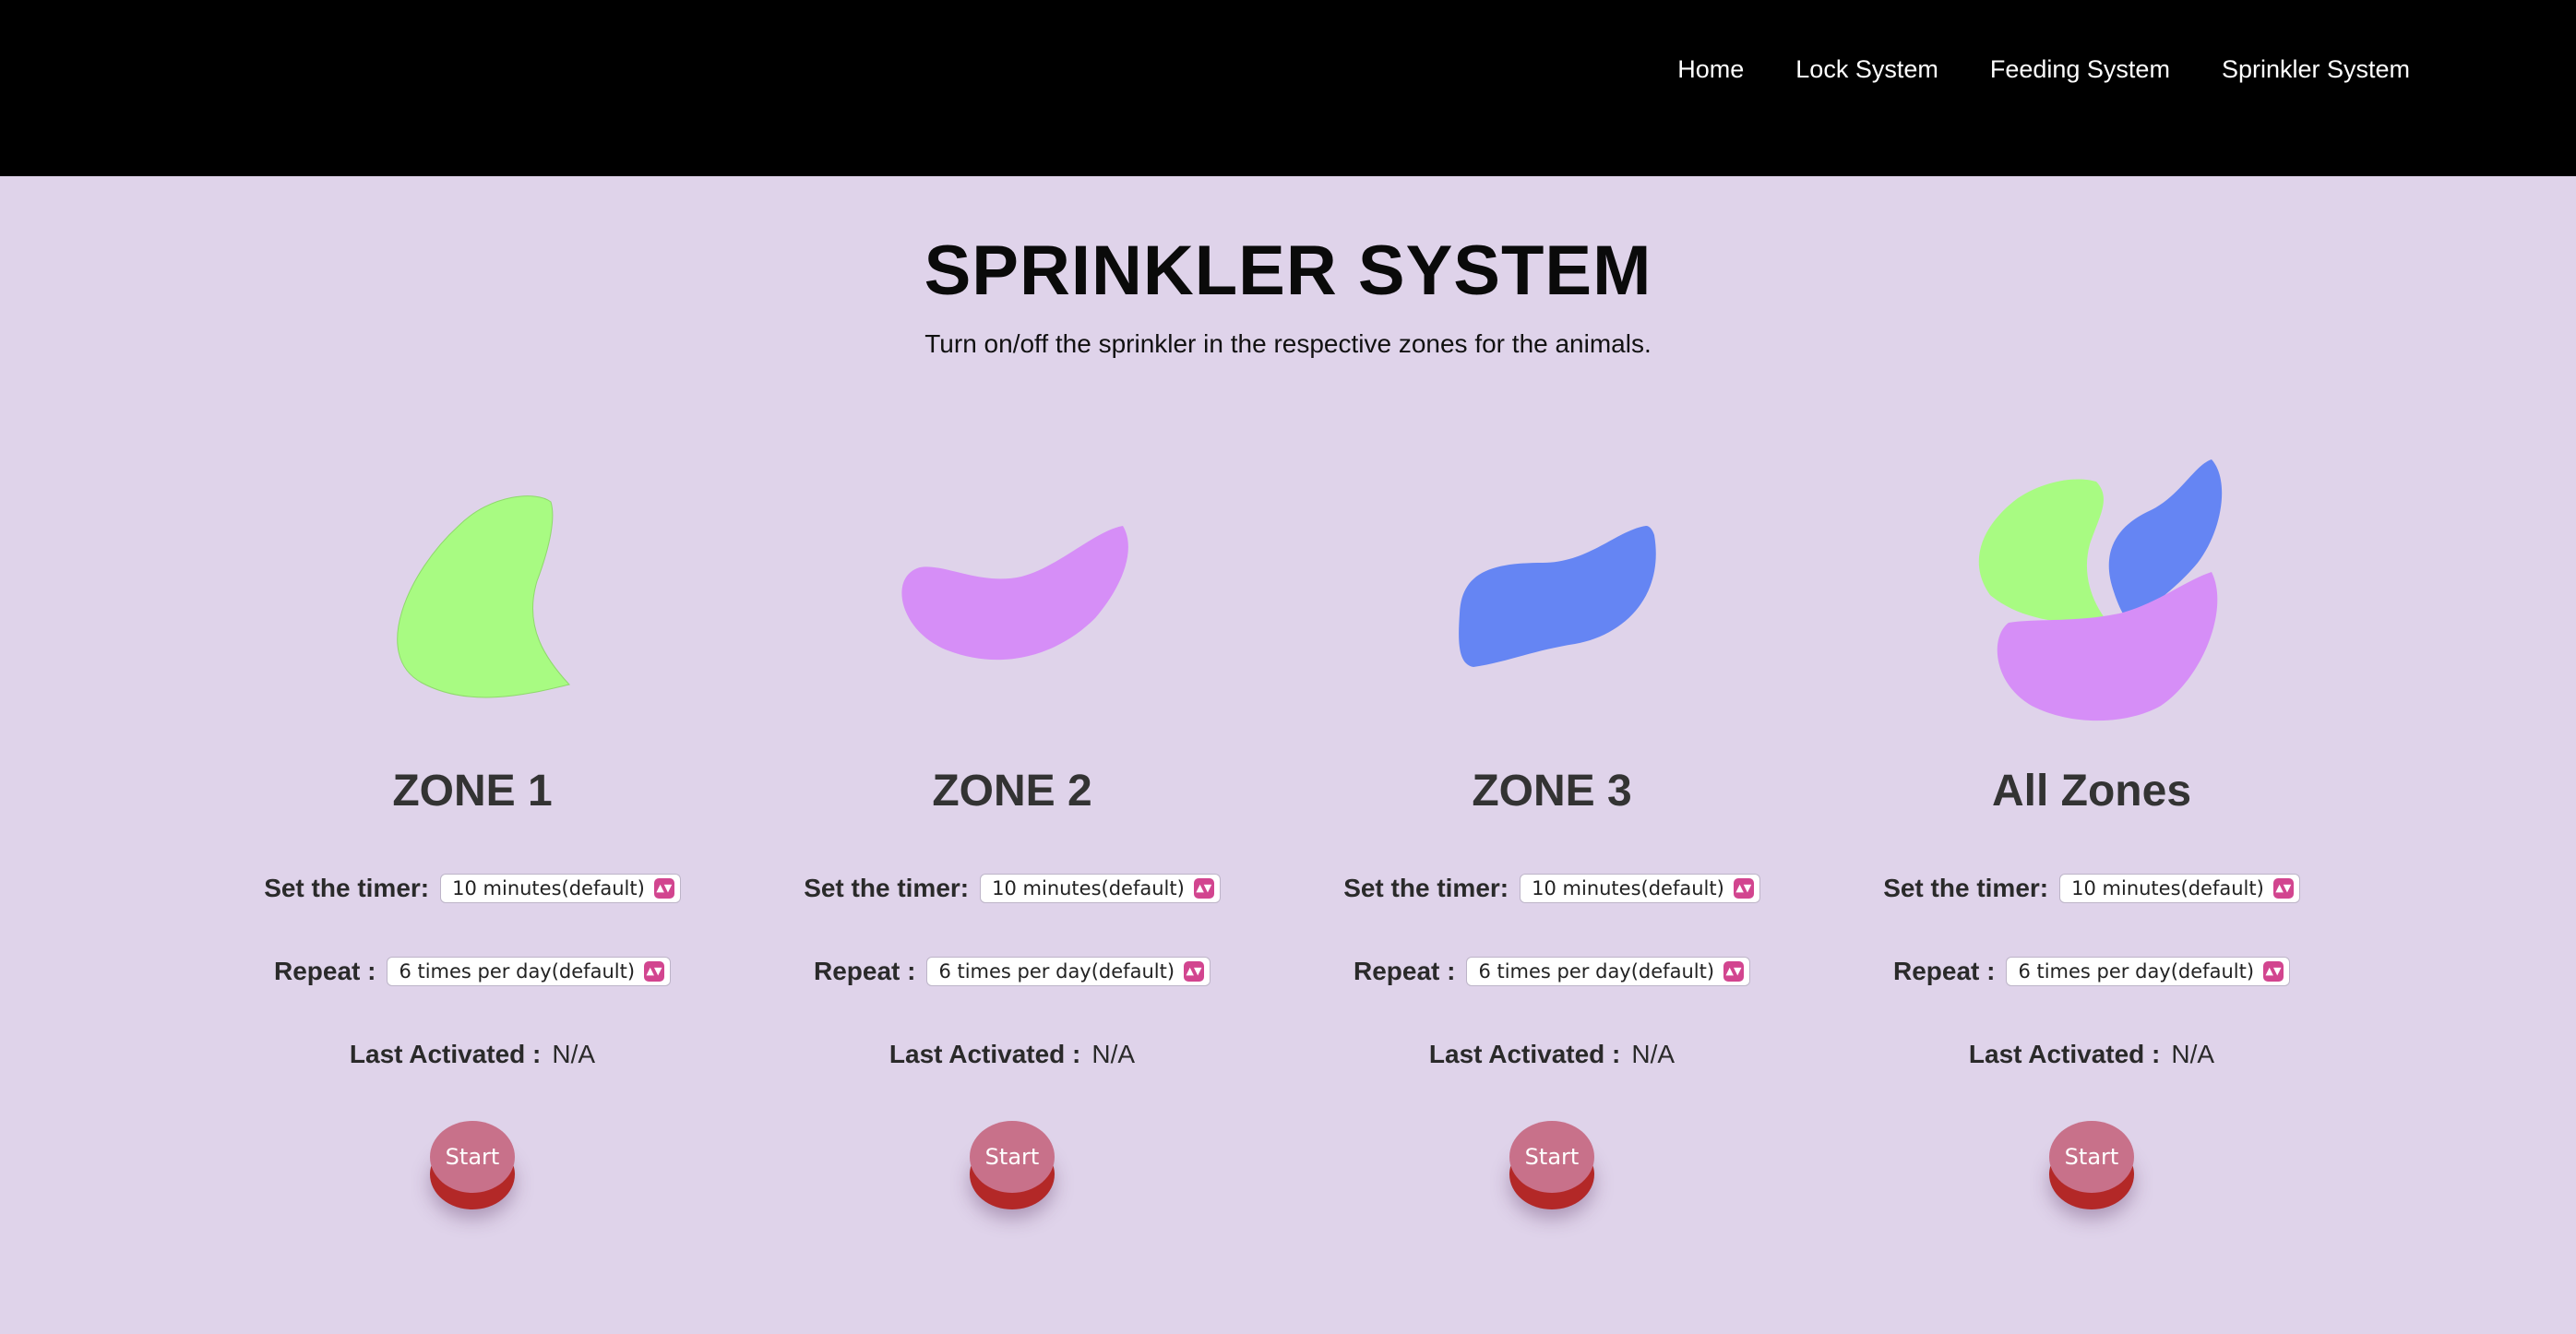  I want to click on zone-2-repeat-select: 6 times per day(default) ▲▼, so click(1068, 971).